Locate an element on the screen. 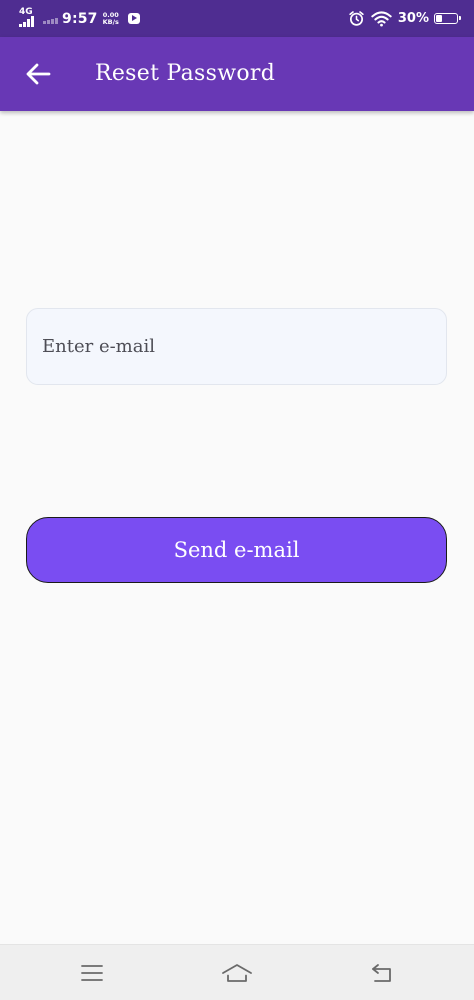 This screenshot has width=474, height=1000. alarm-icon is located at coordinates (356, 18).